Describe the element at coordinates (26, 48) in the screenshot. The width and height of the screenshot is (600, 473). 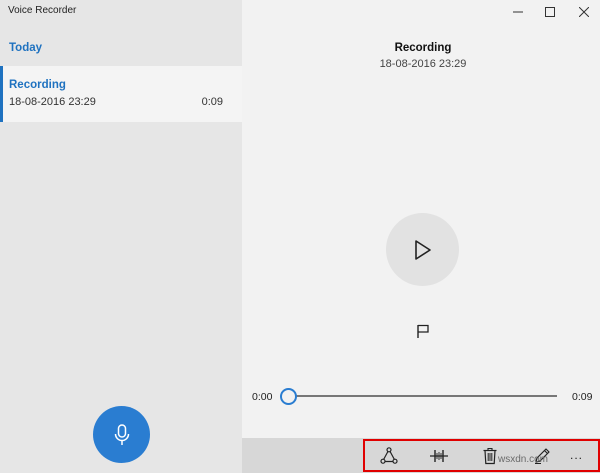
I see `group-header-today: Today` at that location.